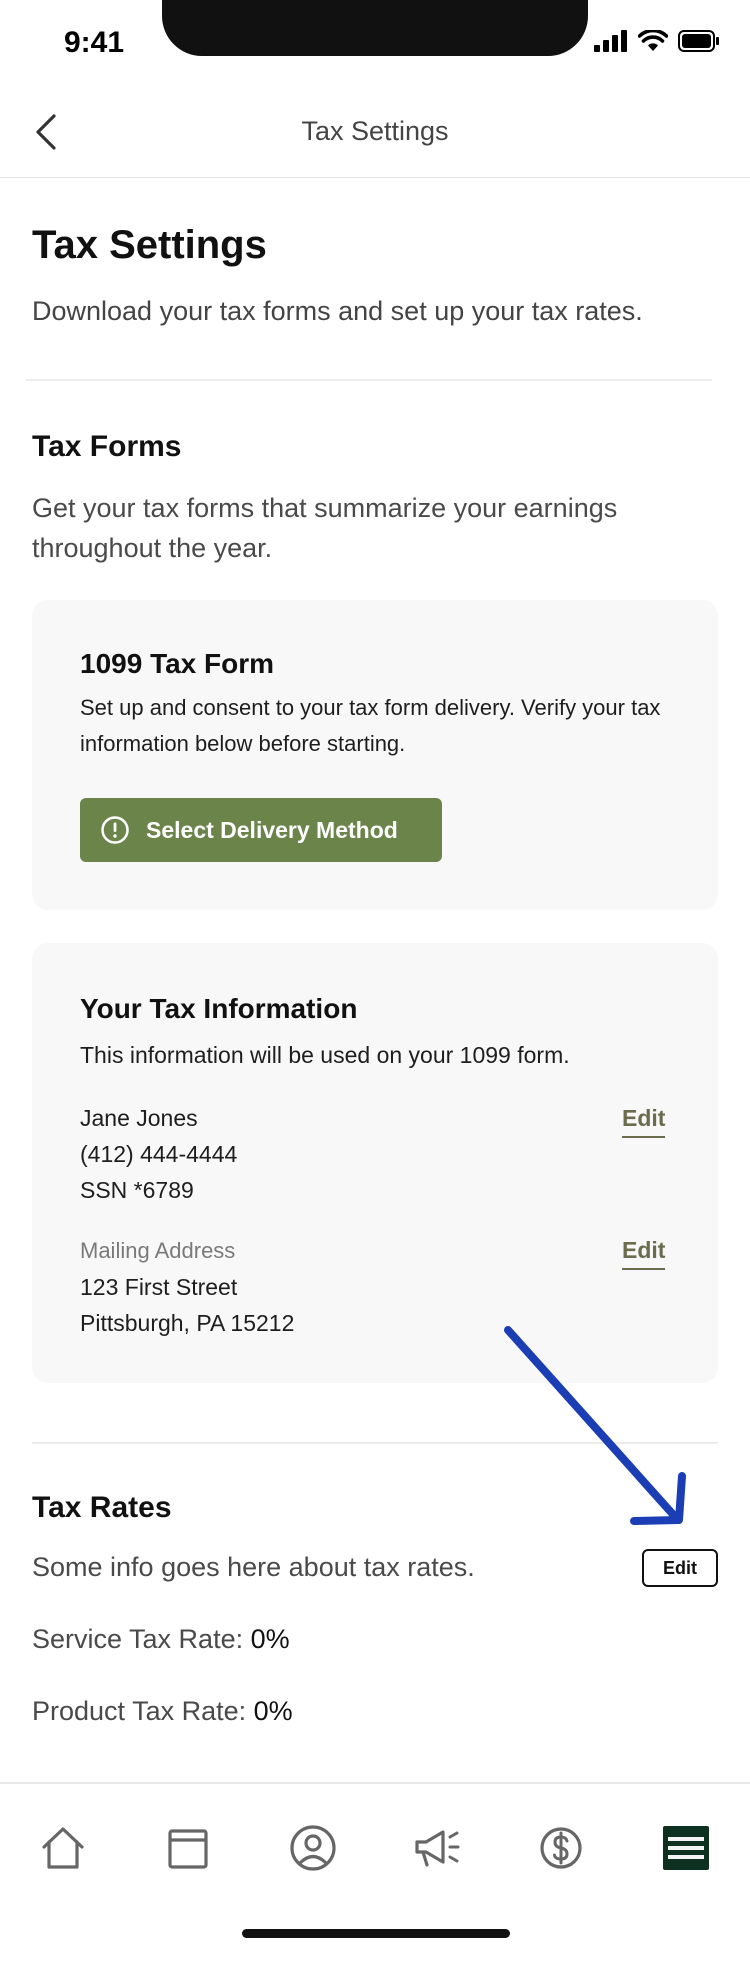  What do you see at coordinates (680, 1568) in the screenshot?
I see `edit-tax-rates-button: Edit` at bounding box center [680, 1568].